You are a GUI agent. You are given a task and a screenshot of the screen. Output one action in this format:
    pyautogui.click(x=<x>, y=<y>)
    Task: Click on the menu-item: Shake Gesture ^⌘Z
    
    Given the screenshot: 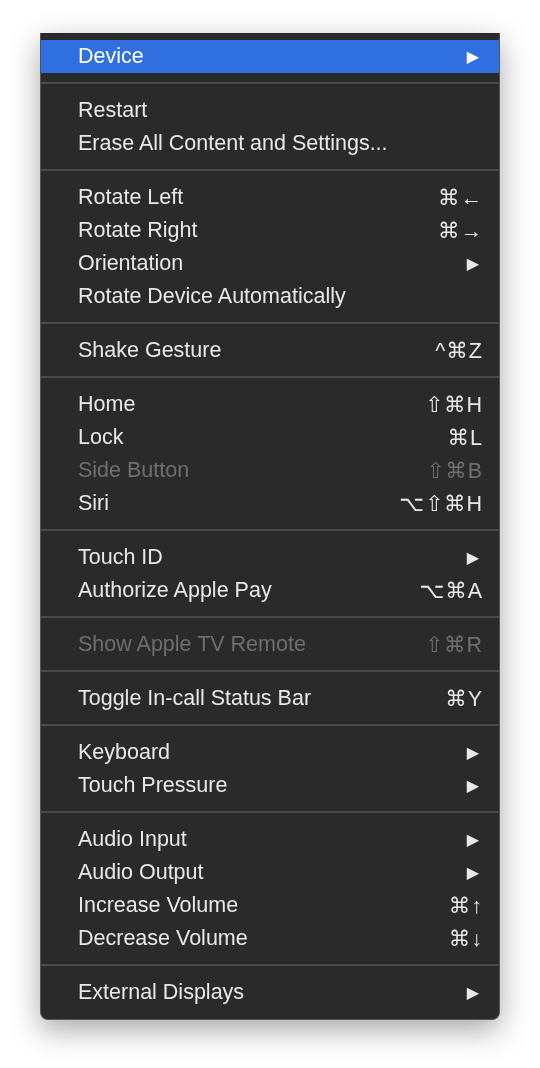 What is the action you would take?
    pyautogui.click(x=270, y=350)
    